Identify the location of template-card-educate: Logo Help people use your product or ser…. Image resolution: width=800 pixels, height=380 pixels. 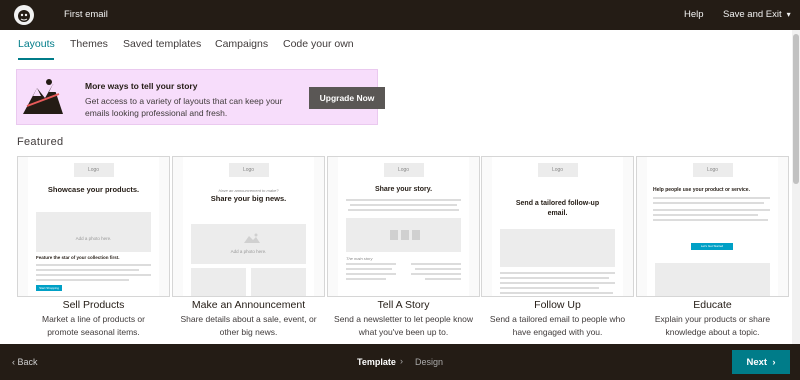
(712, 226).